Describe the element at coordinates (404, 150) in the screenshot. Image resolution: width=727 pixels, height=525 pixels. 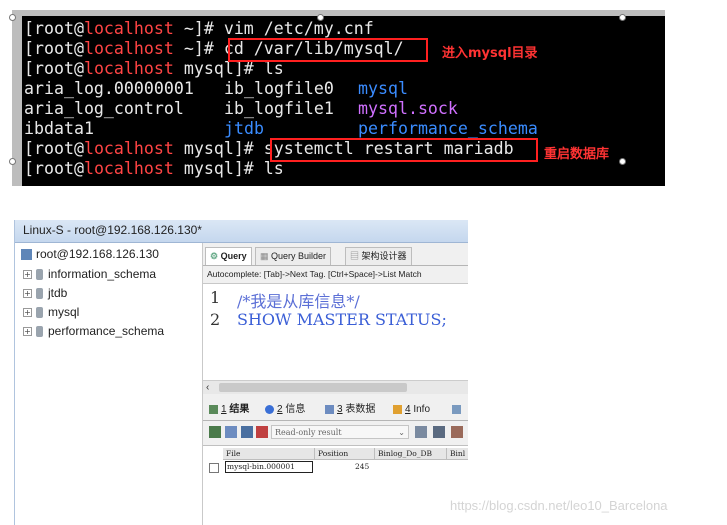
I see `restart-highlight-box` at that location.